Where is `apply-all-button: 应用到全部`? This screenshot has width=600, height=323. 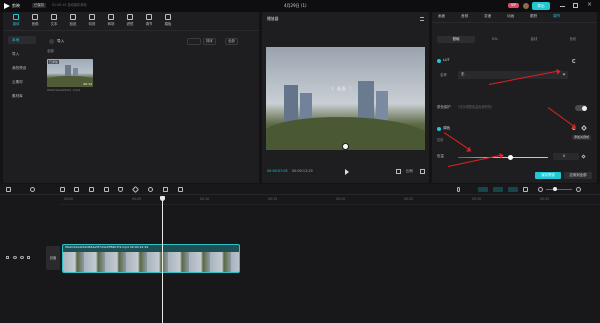 apply-all-button: 应用到全部 is located at coordinates (578, 175).